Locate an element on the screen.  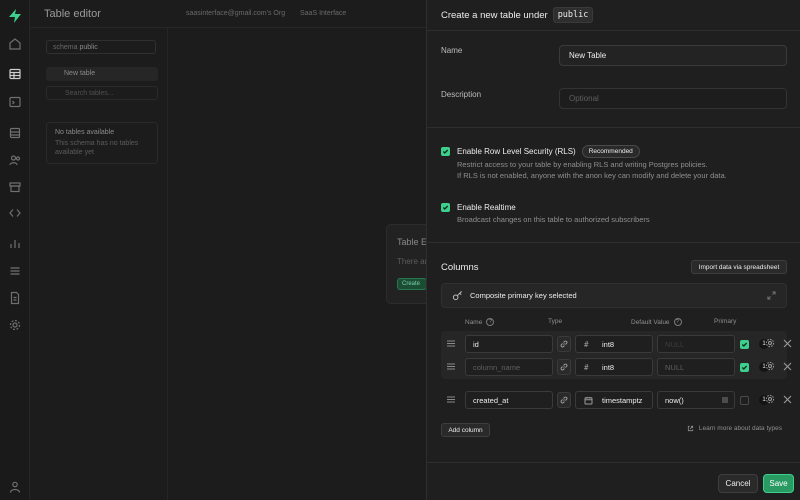
column-name-input: created_at is located at coordinates (509, 400).